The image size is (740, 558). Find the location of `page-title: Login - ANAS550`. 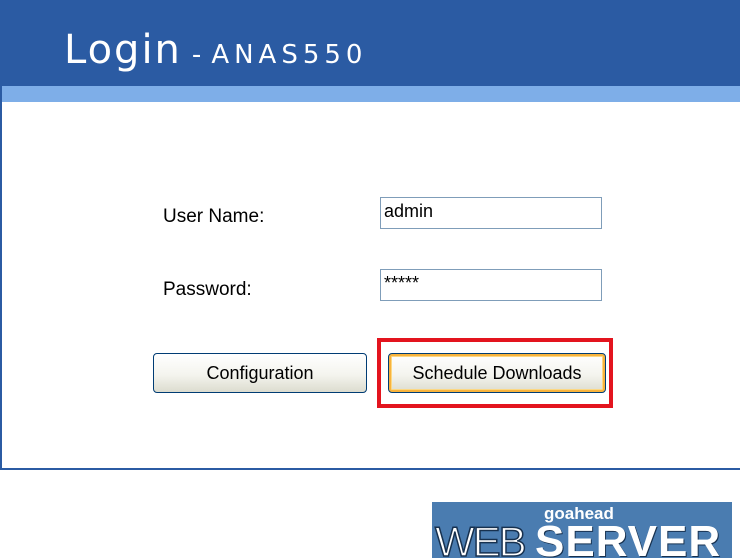

page-title: Login - ANAS550 is located at coordinates (215, 50).